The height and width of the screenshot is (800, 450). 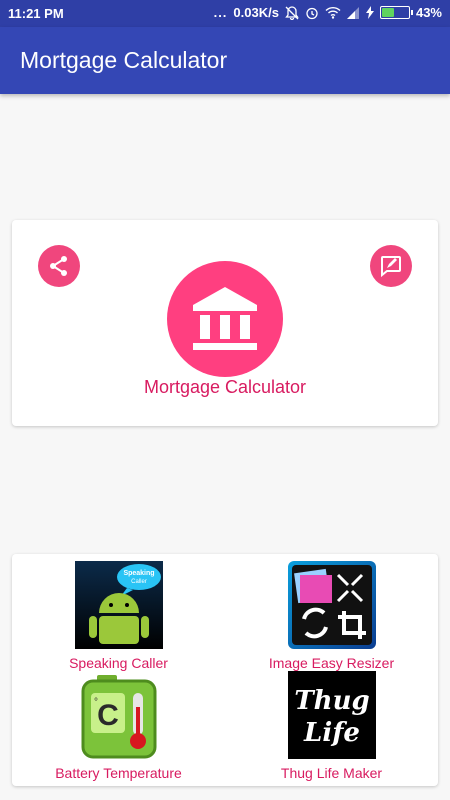 What do you see at coordinates (108, 715) in the screenshot?
I see `svg-text: C` at bounding box center [108, 715].